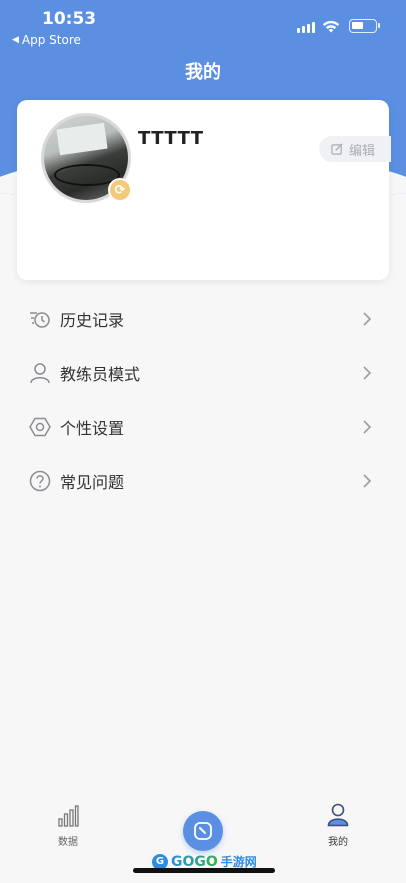 The height and width of the screenshot is (883, 406). I want to click on tab-label: 数据, so click(68, 842).